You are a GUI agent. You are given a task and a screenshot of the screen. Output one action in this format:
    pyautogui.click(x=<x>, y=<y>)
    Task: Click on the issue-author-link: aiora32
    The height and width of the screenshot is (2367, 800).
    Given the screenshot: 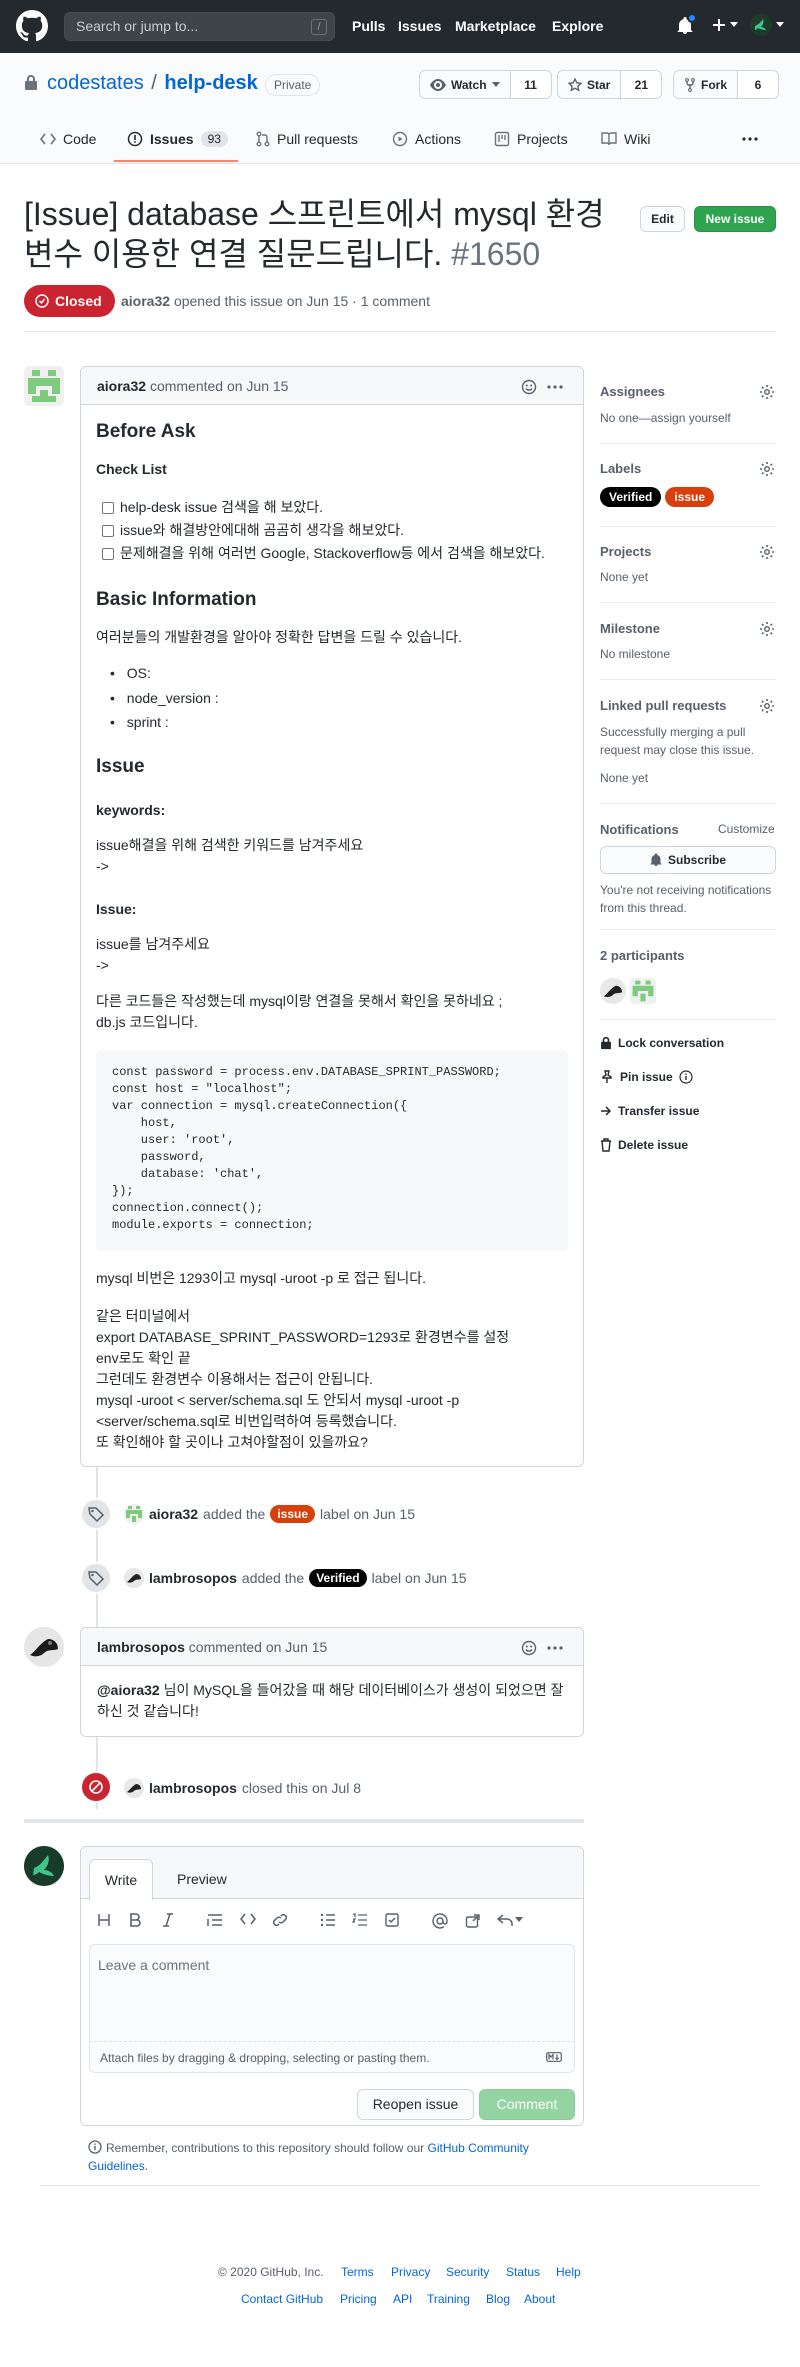 What is the action you would take?
    pyautogui.click(x=145, y=301)
    